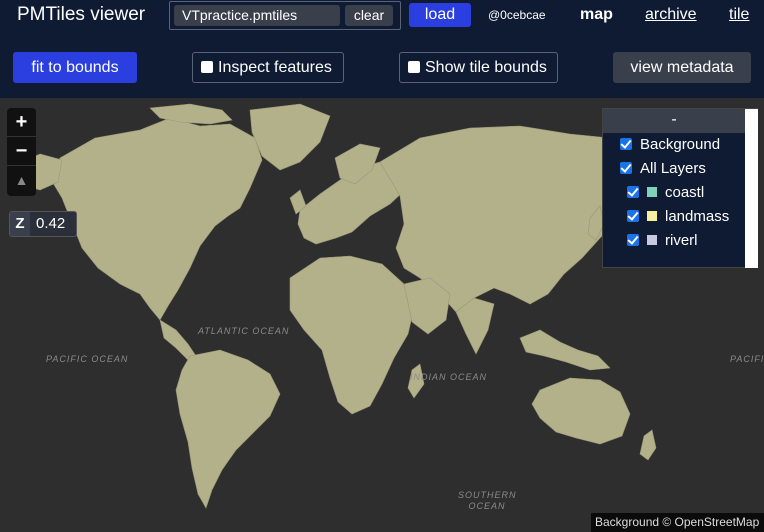 Image resolution: width=764 pixels, height=532 pixels. I want to click on navigation-control: + − ▲, so click(21, 152).